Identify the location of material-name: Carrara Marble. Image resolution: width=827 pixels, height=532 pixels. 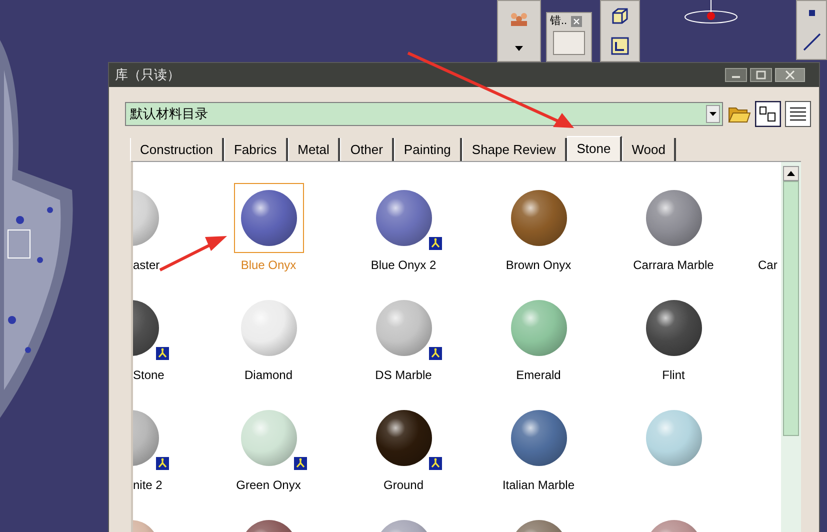
(673, 265).